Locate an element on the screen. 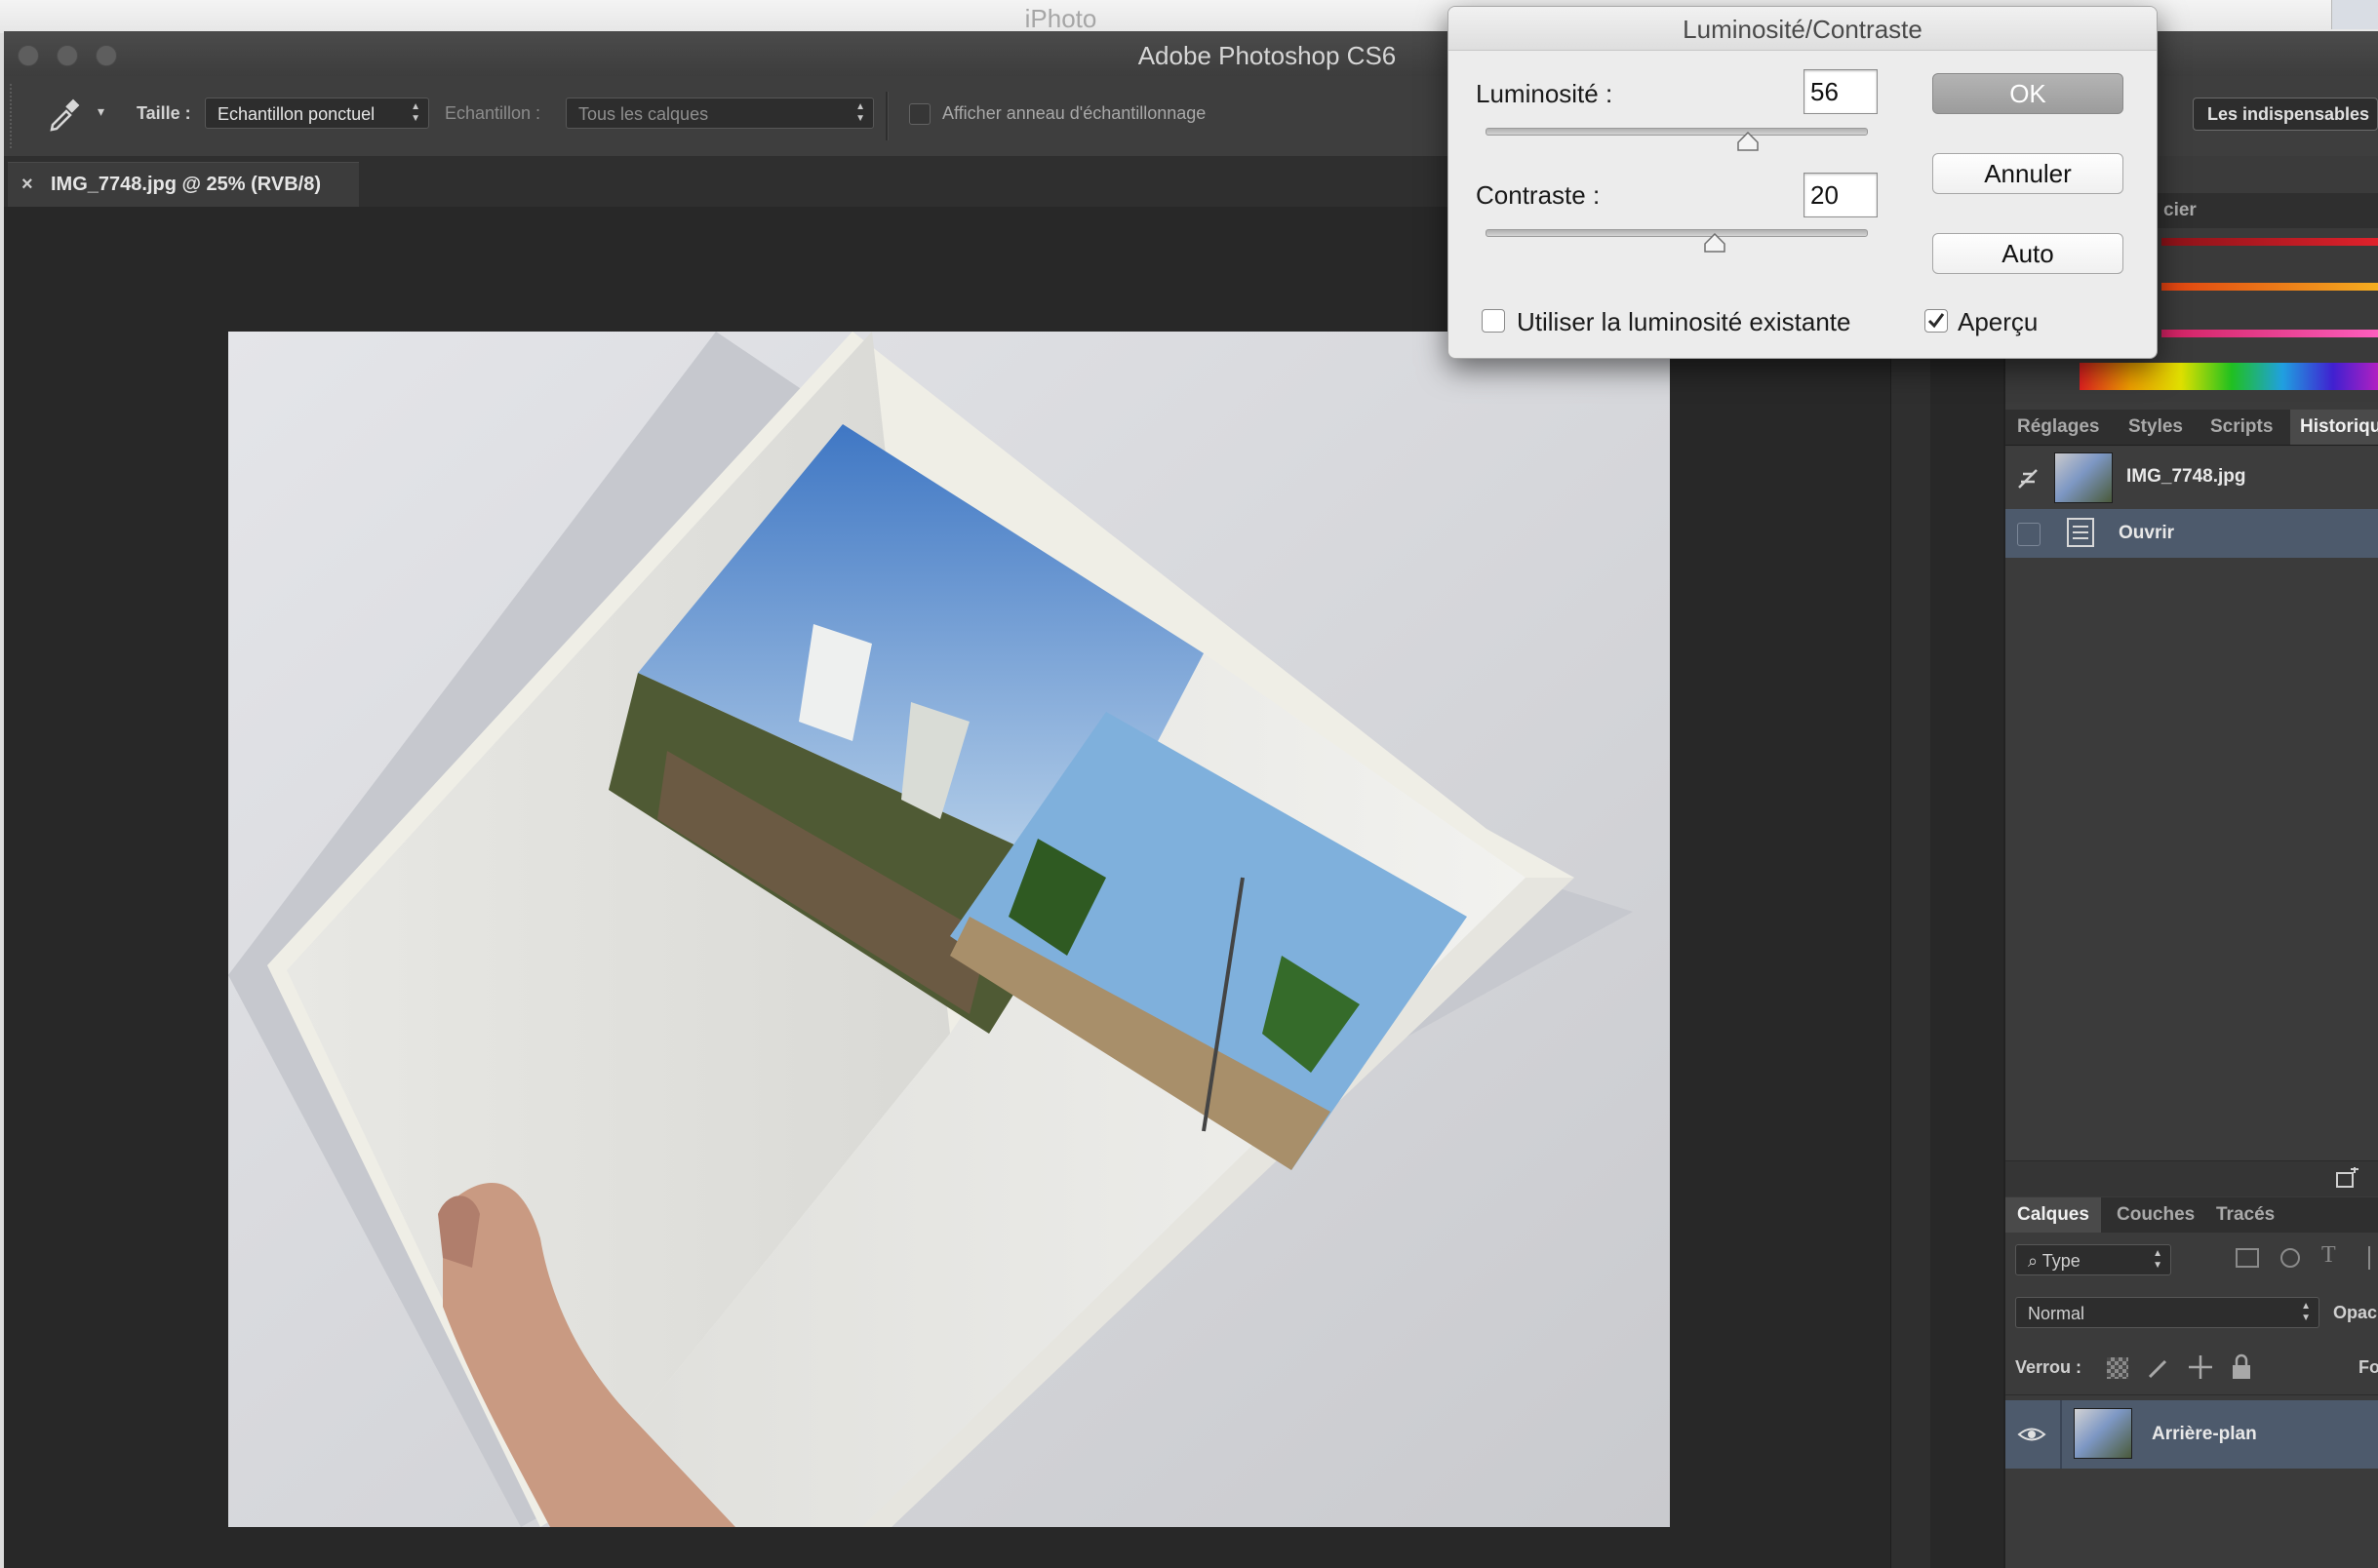 This screenshot has height=1568, width=2378. preview-label: Aperçu is located at coordinates (1998, 321).